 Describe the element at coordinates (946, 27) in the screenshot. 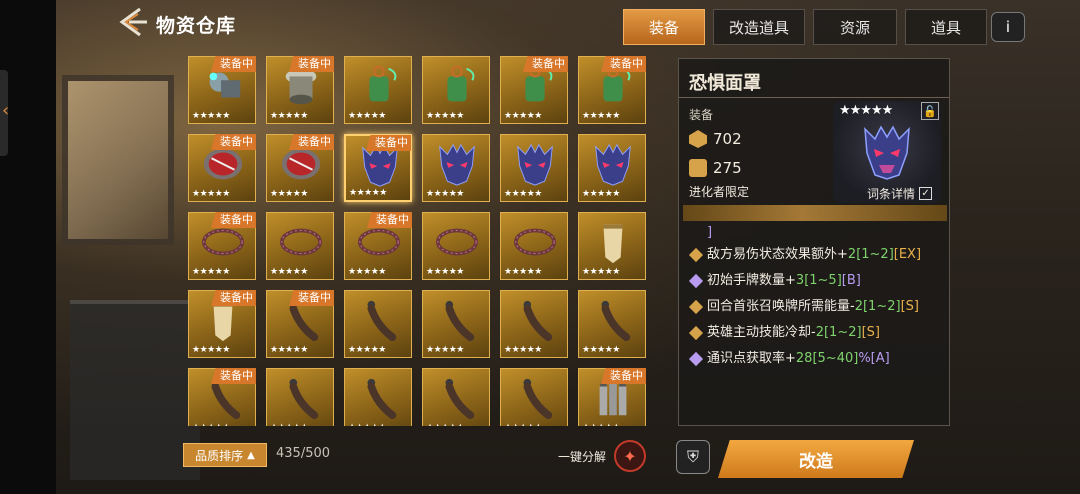

I see `tab-items: 道具` at that location.